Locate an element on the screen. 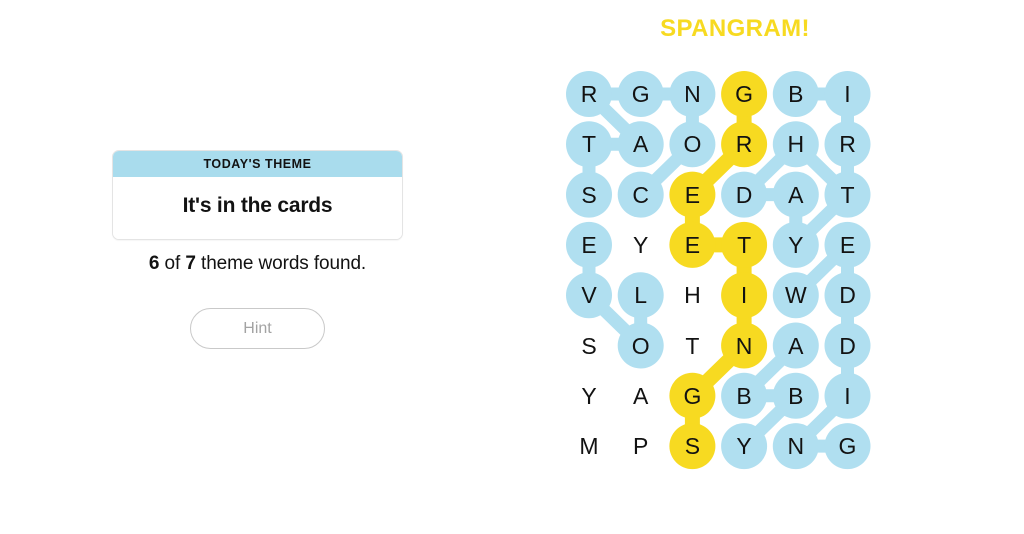 This screenshot has height=534, width=1024. grid-cell-r7-c5: B is located at coordinates (796, 396).